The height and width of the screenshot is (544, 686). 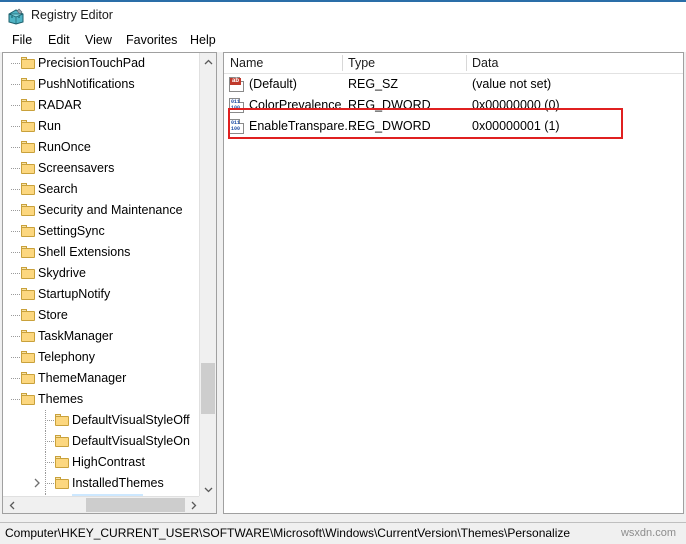 I want to click on tree-item-screensavers: Screensavers, so click(x=101, y=168).